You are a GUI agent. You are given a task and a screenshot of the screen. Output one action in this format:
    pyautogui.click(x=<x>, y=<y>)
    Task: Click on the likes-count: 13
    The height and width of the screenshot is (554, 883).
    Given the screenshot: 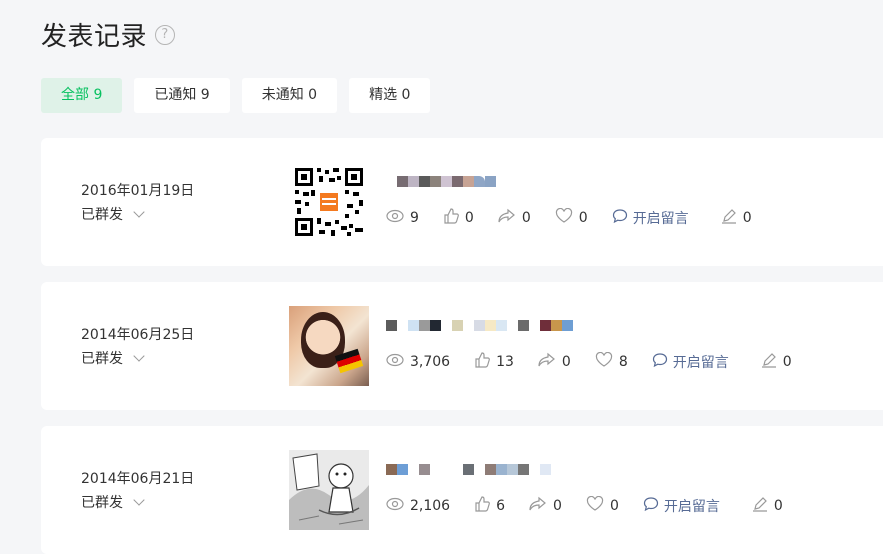 What is the action you would take?
    pyautogui.click(x=505, y=362)
    